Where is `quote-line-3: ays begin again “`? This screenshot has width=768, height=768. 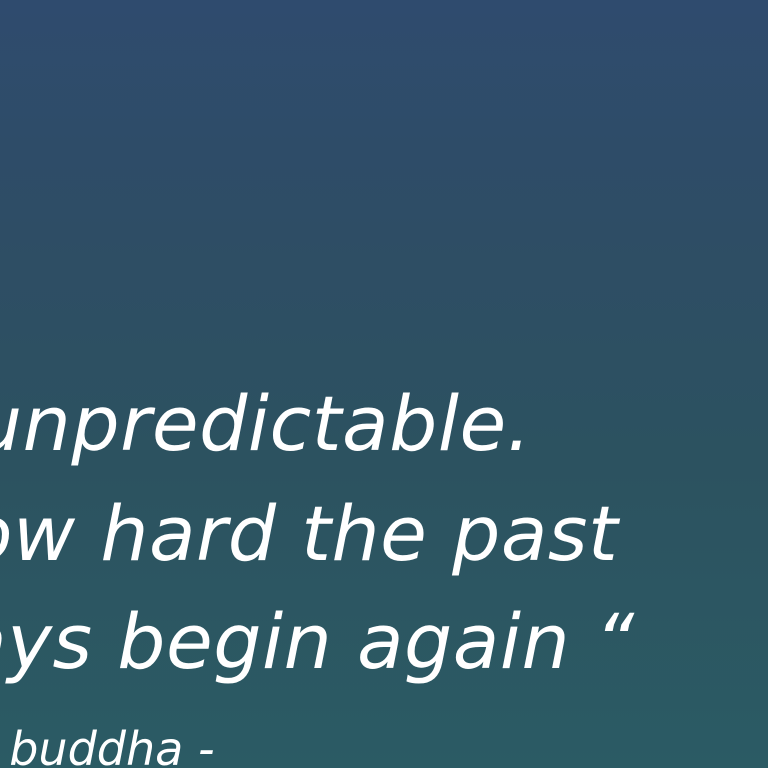
quote-line-3: ays begin again “ is located at coordinates (317, 641).